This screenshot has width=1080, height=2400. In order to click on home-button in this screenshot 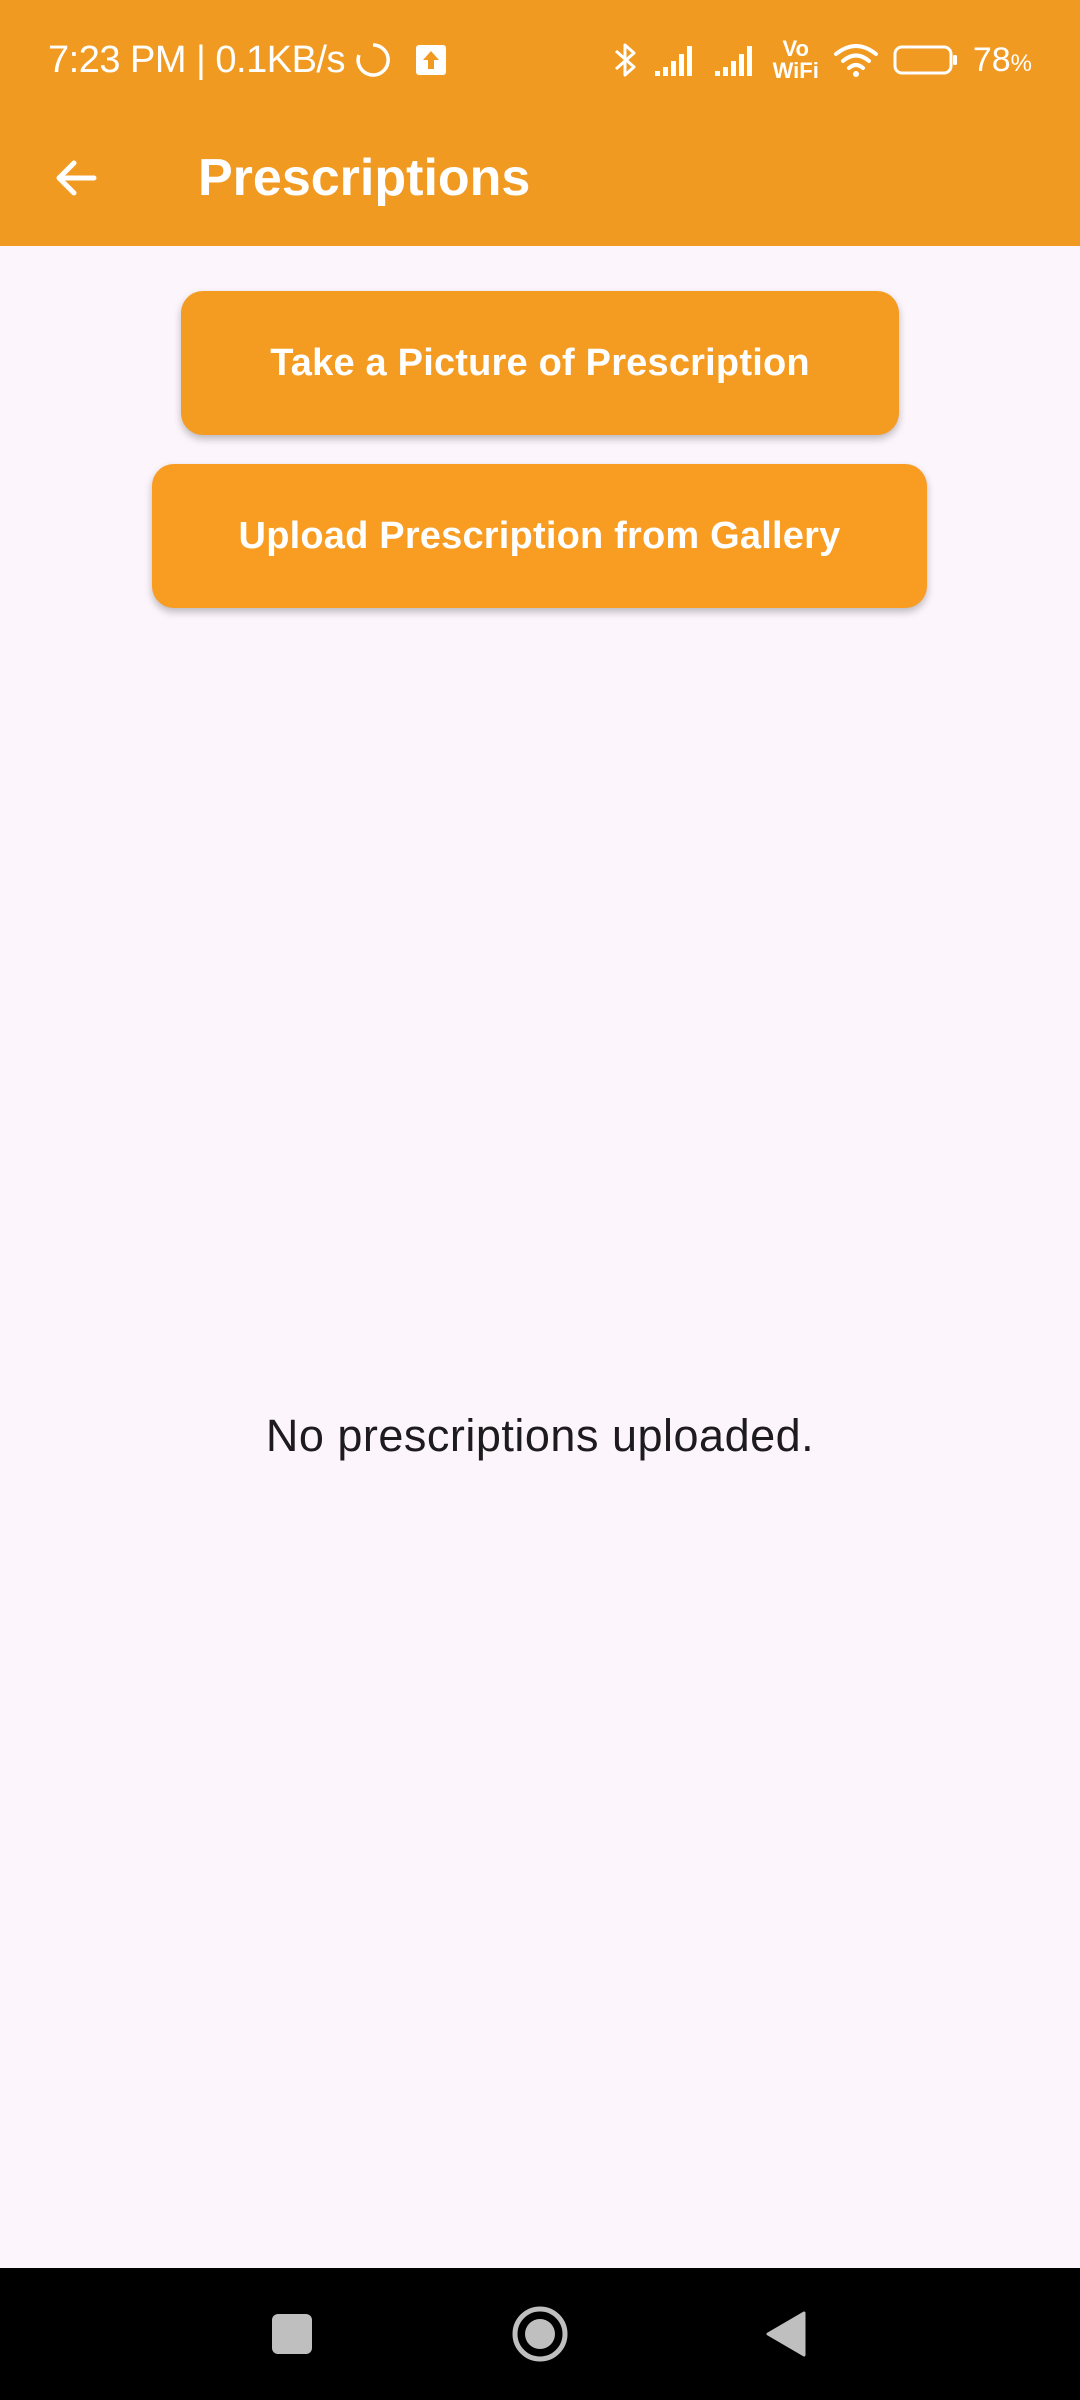, I will do `click(540, 2334)`.